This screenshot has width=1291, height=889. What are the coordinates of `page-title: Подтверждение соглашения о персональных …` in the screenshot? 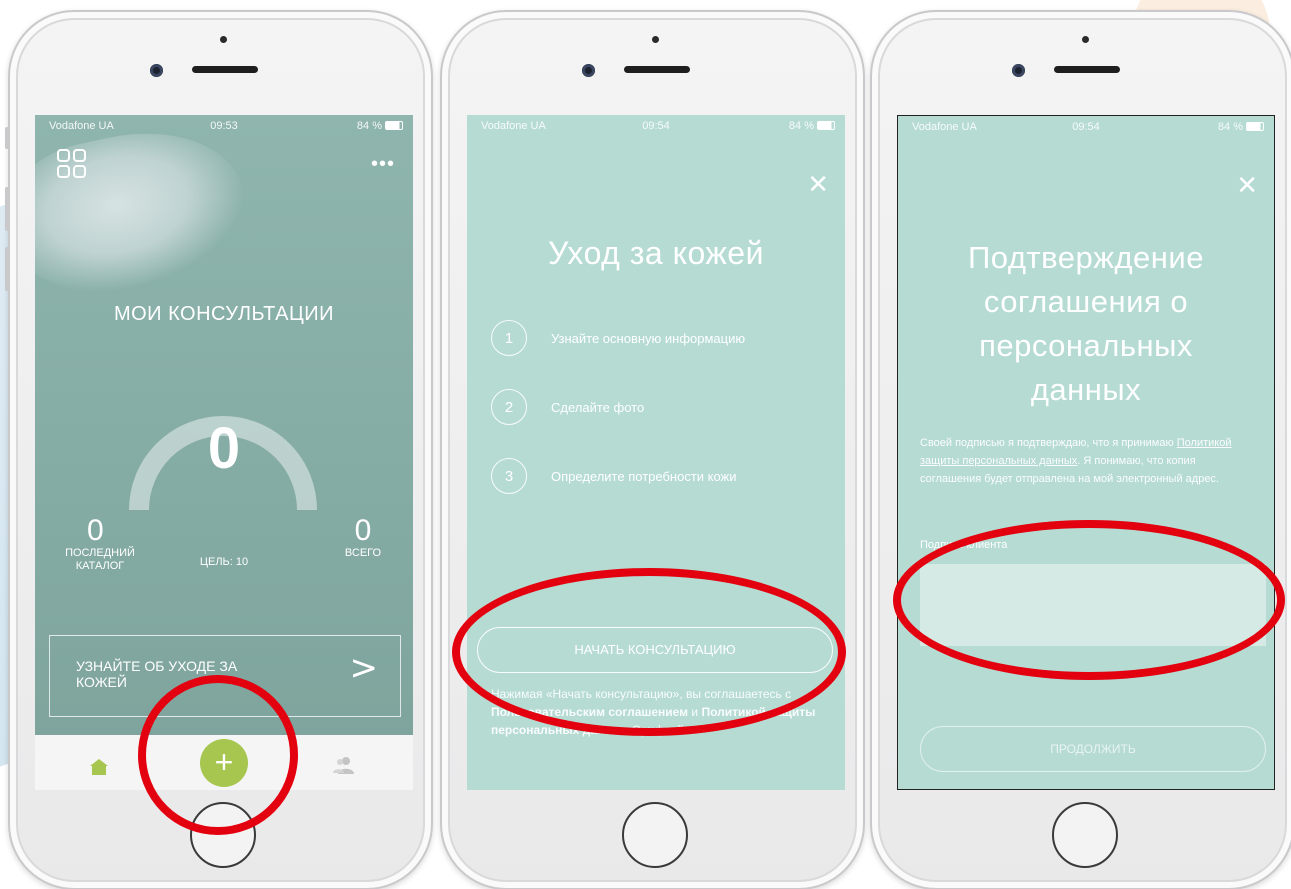 It's located at (1086, 323).